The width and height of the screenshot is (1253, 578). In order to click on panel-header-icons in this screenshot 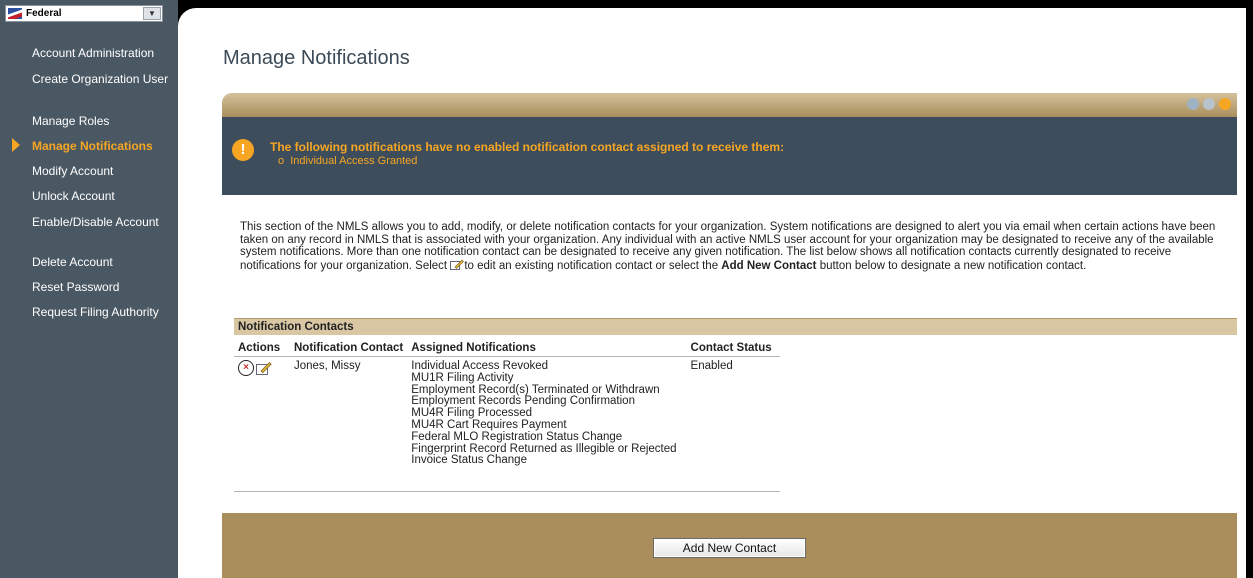, I will do `click(1209, 104)`.